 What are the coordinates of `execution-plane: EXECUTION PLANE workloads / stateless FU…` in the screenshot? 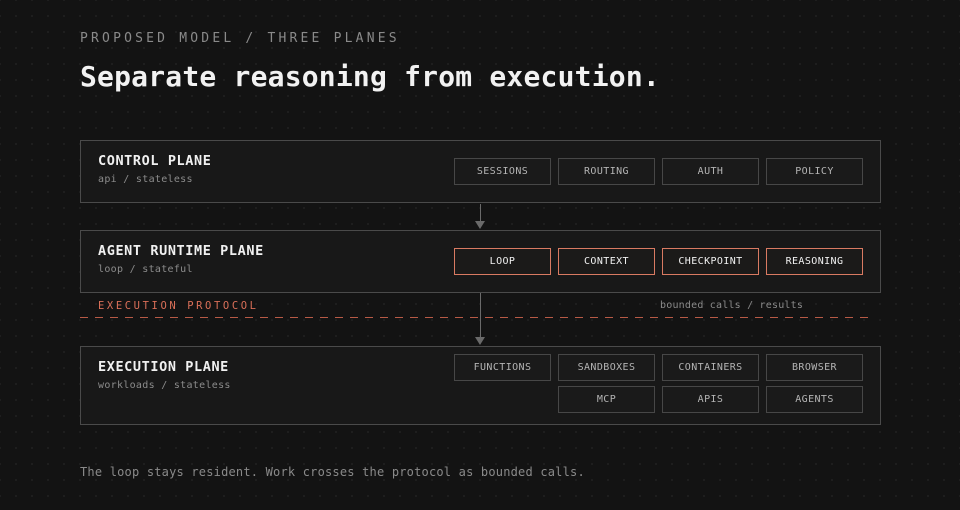 It's located at (480, 385).